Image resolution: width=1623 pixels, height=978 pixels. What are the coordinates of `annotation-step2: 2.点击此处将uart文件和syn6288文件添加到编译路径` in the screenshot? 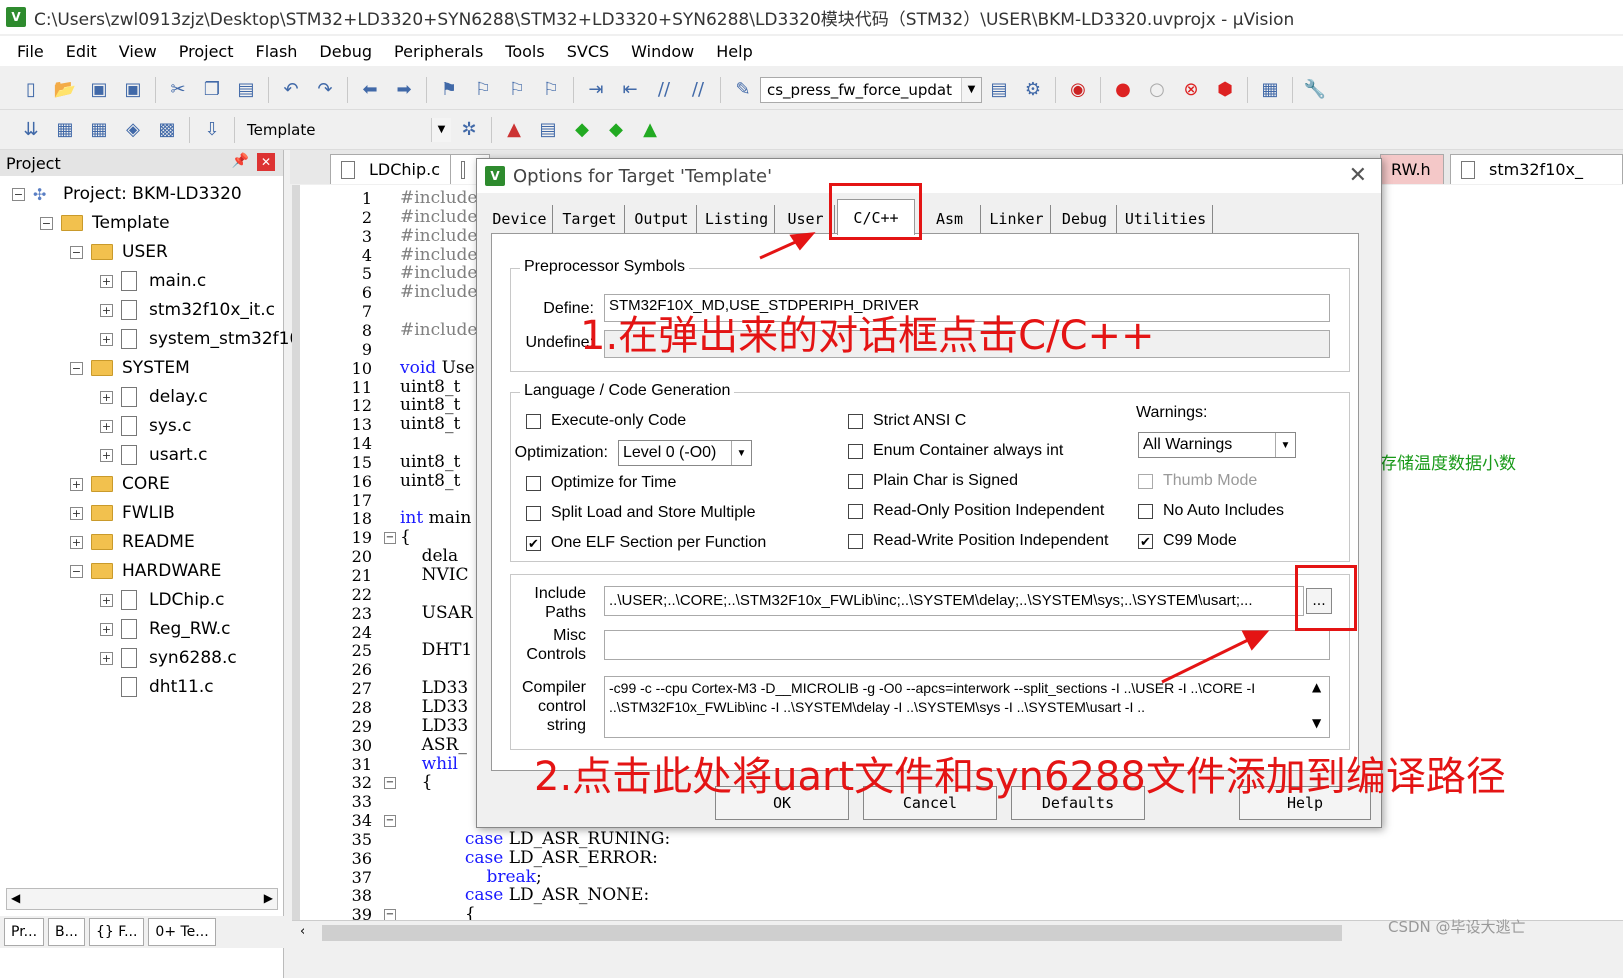 It's located at (1020, 777).